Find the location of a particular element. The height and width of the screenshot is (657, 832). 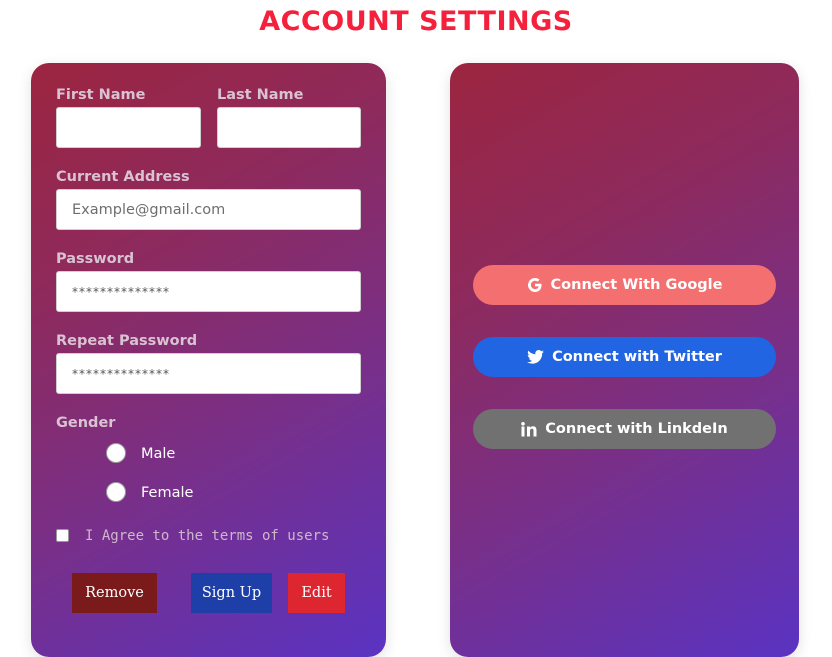

terms-label: I Agree to the terms of users is located at coordinates (207, 536).